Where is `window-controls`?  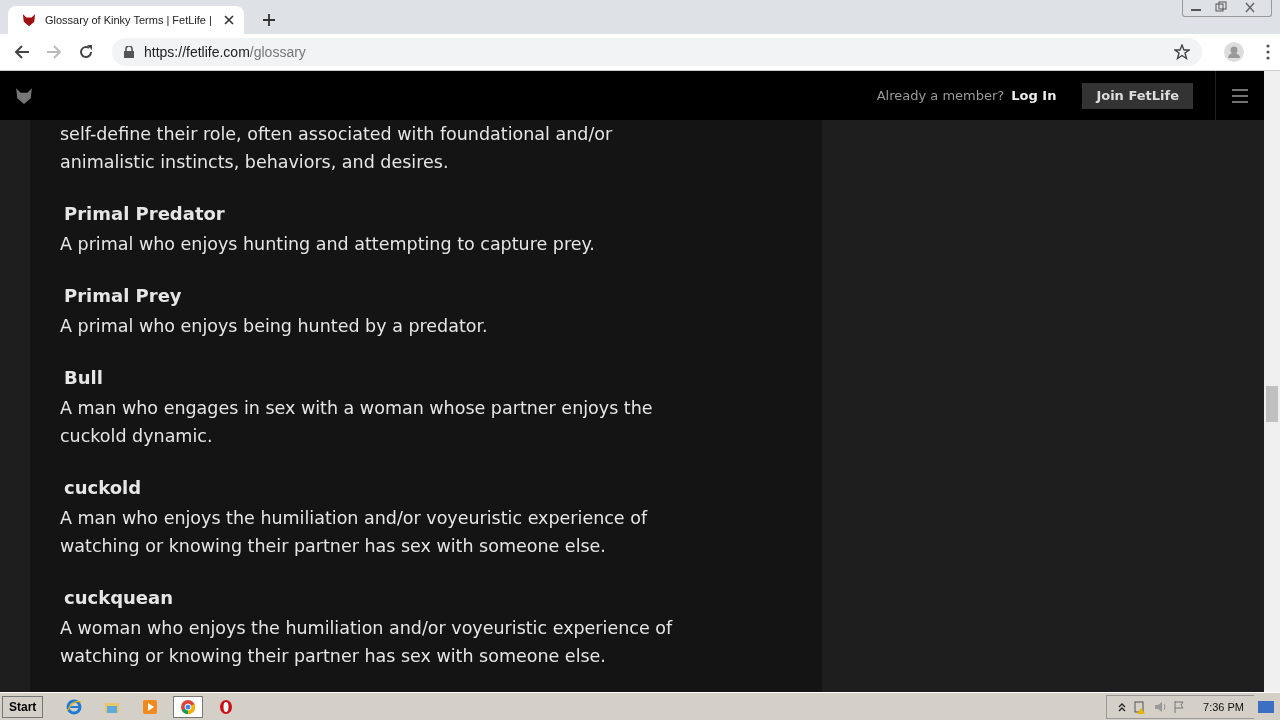
window-controls is located at coordinates (1227, 8).